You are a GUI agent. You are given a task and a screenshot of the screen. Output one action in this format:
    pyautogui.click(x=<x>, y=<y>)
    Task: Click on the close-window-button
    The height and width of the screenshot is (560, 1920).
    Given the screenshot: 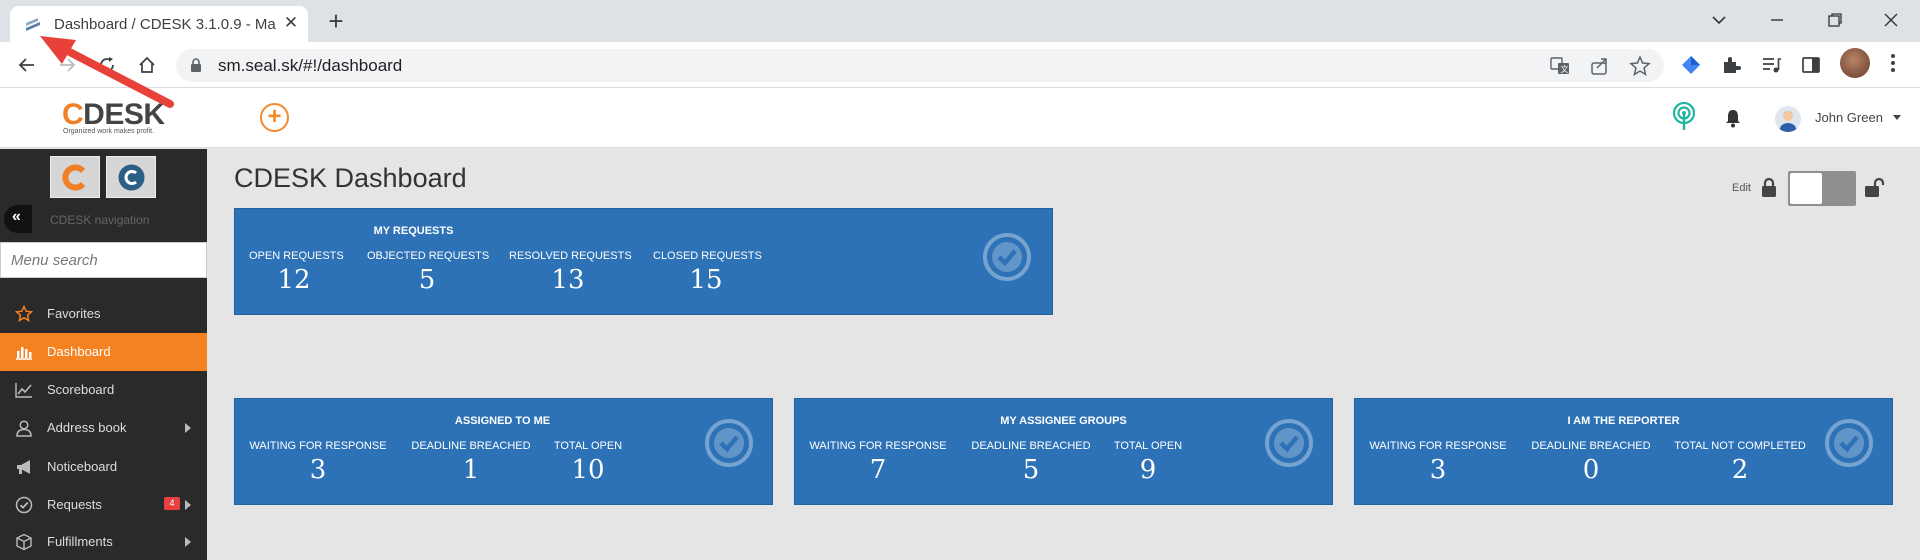 What is the action you would take?
    pyautogui.click(x=1891, y=20)
    